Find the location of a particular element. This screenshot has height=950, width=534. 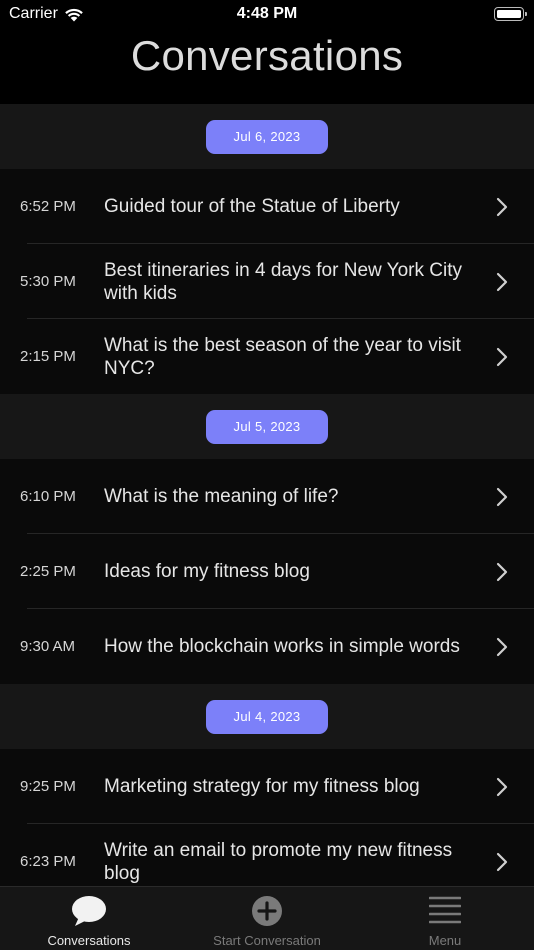

tab-conversations: Conversations is located at coordinates (89, 918).